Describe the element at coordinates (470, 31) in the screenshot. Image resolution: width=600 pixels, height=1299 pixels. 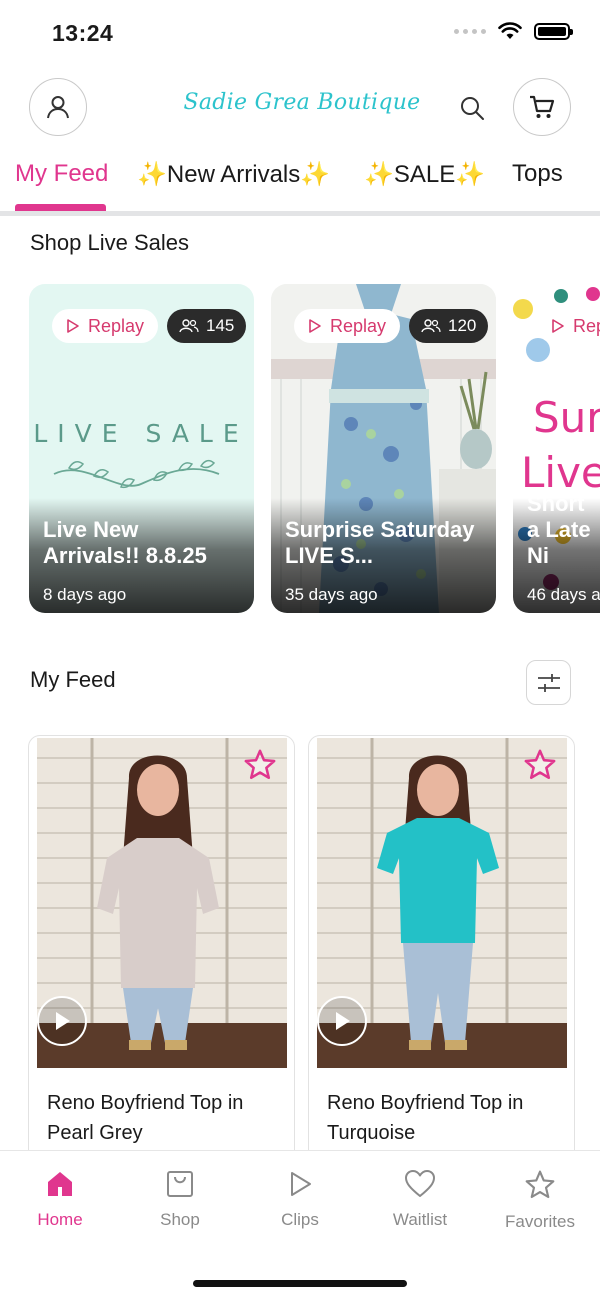
I see `signal-dots-icon` at that location.